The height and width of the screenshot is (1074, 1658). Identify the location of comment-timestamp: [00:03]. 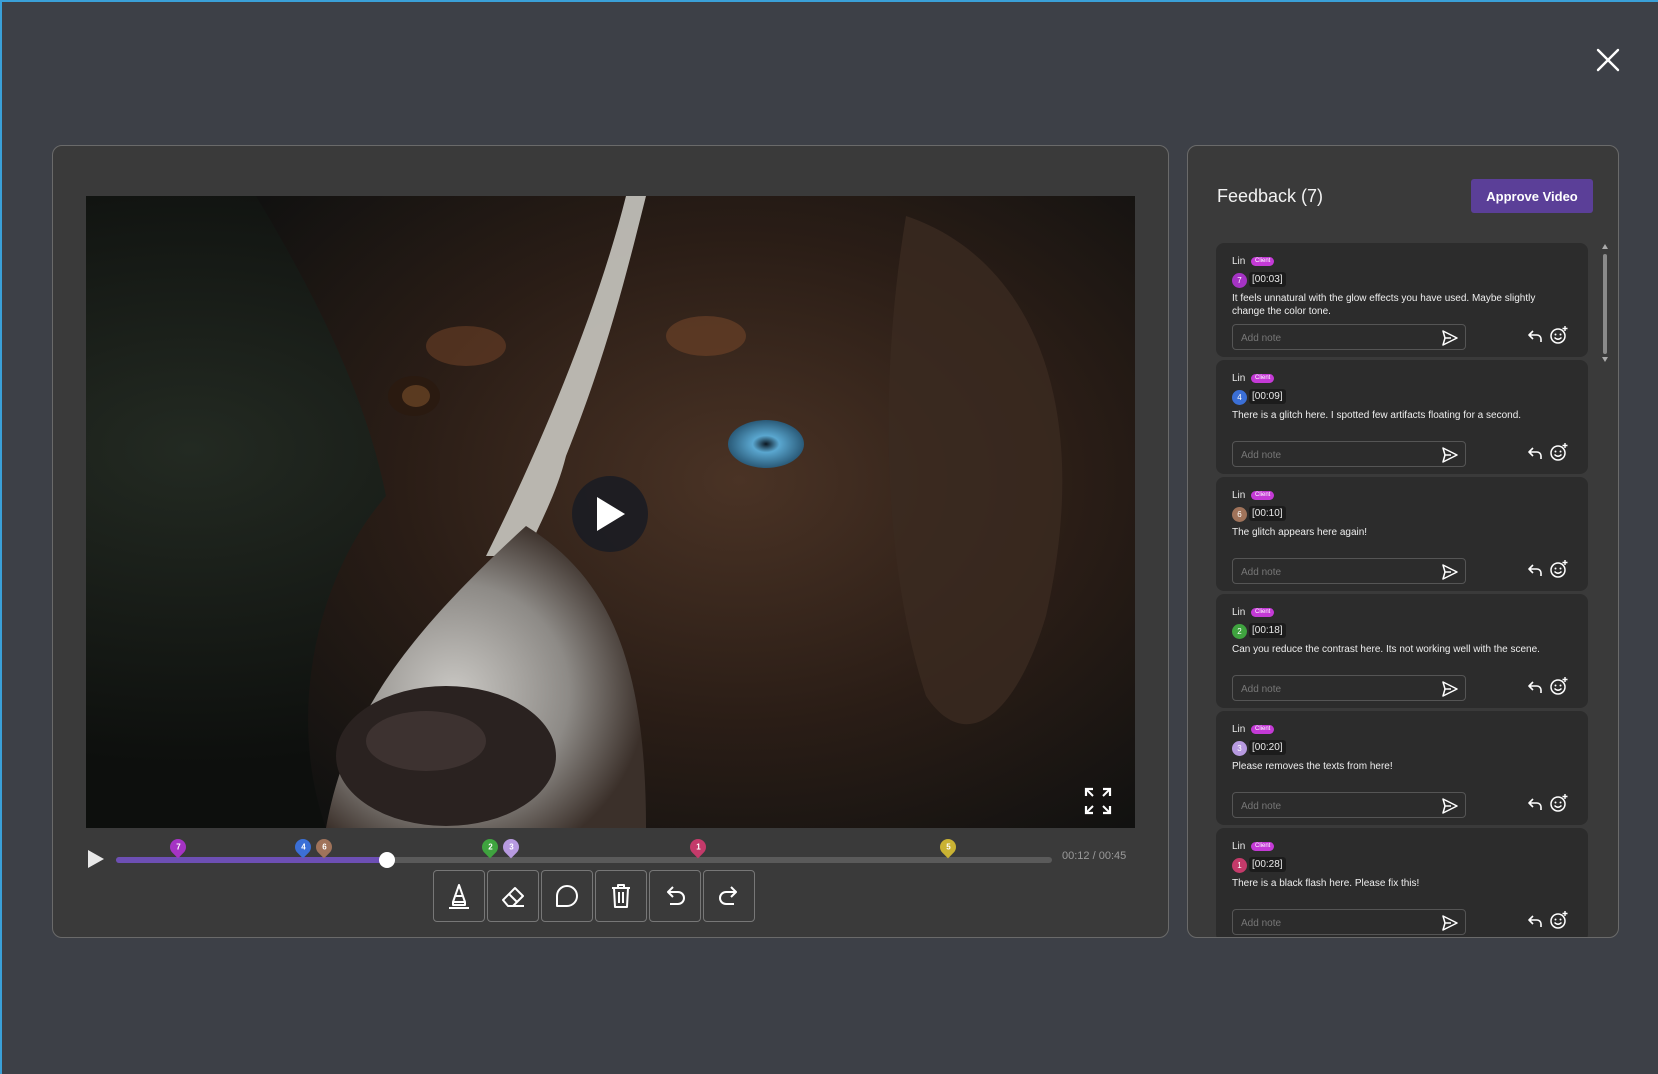
(1267, 279).